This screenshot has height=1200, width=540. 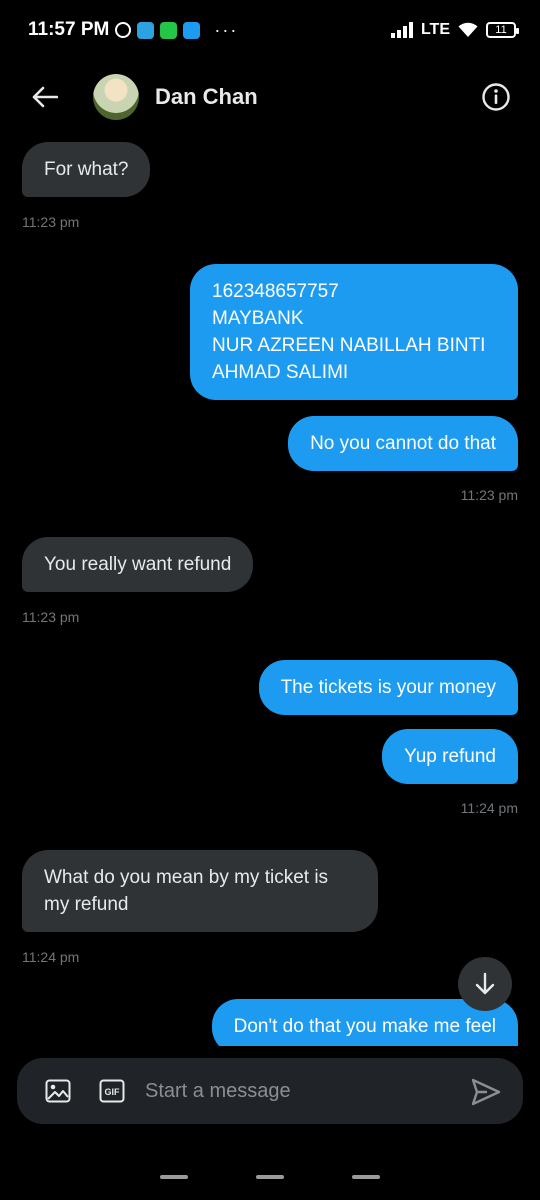 What do you see at coordinates (275, 291) in the screenshot?
I see `message-text-line: 162348657757` at bounding box center [275, 291].